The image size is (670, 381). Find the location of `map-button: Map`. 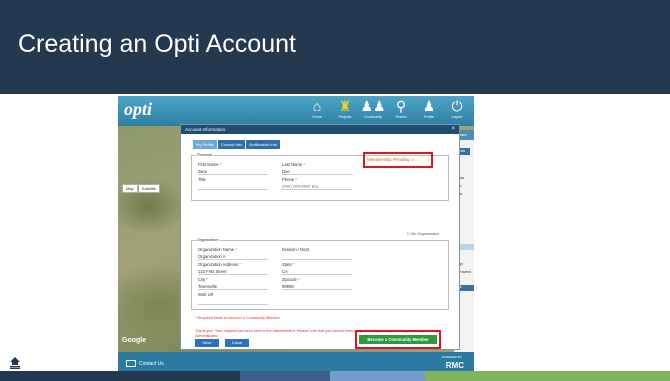

map-button: Map is located at coordinates (130, 188).